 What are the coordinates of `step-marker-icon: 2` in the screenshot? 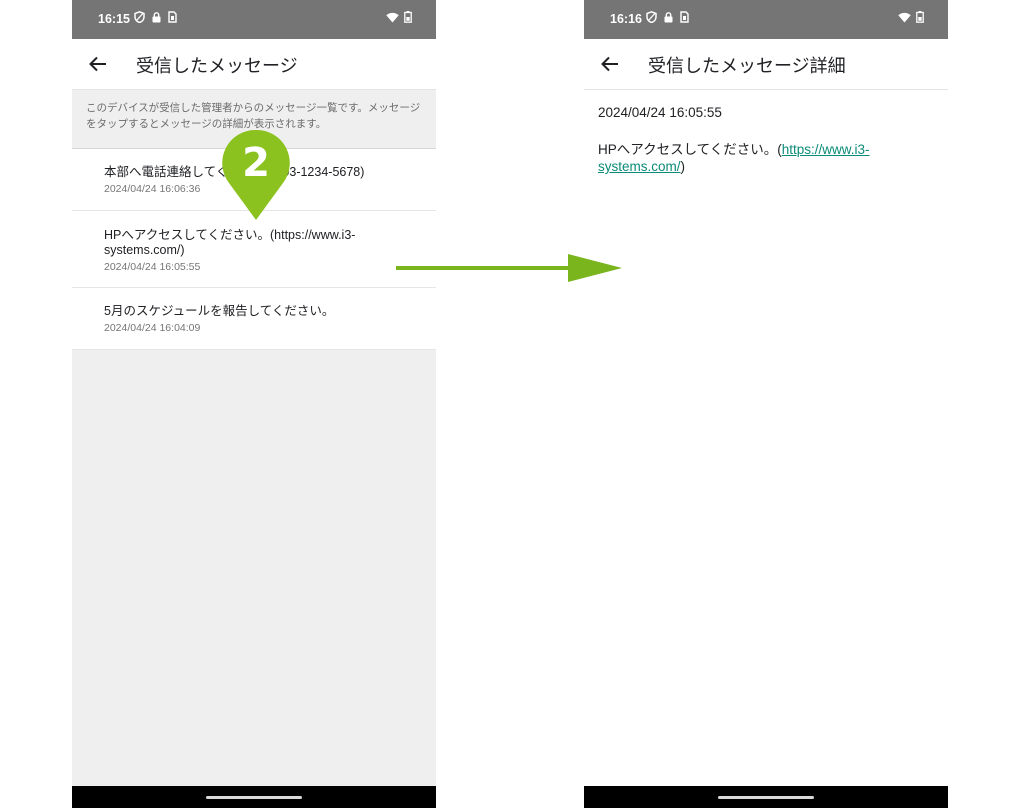 It's located at (256, 174).